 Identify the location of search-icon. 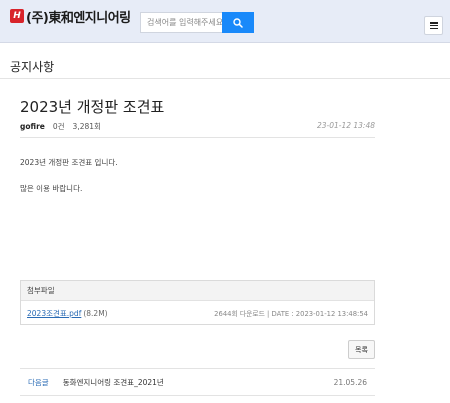
(238, 22).